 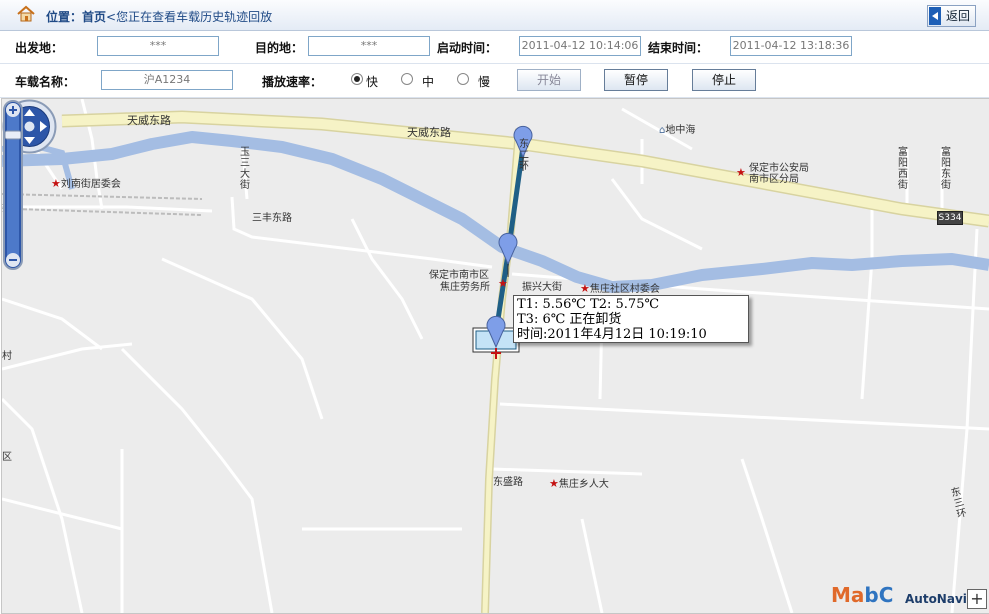 I want to click on speed-medium-radio, so click(x=407, y=79).